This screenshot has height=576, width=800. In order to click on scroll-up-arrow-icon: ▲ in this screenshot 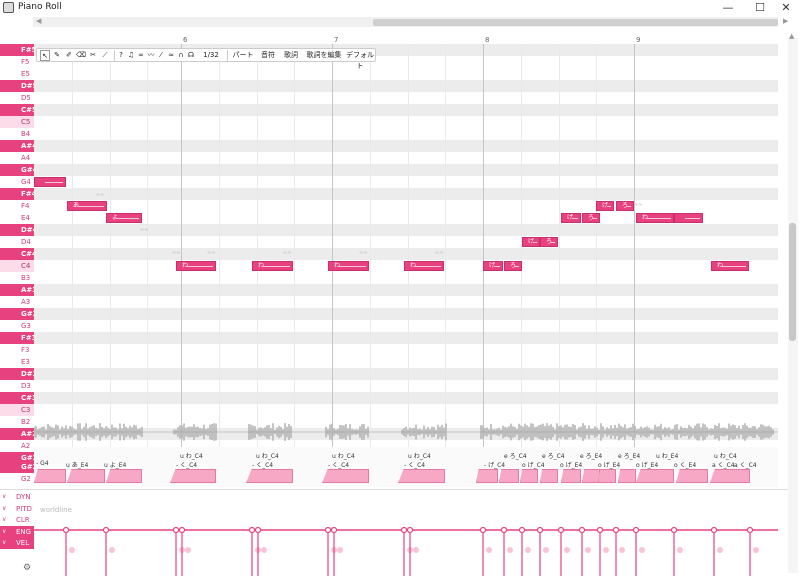, I will do `click(791, 36)`.